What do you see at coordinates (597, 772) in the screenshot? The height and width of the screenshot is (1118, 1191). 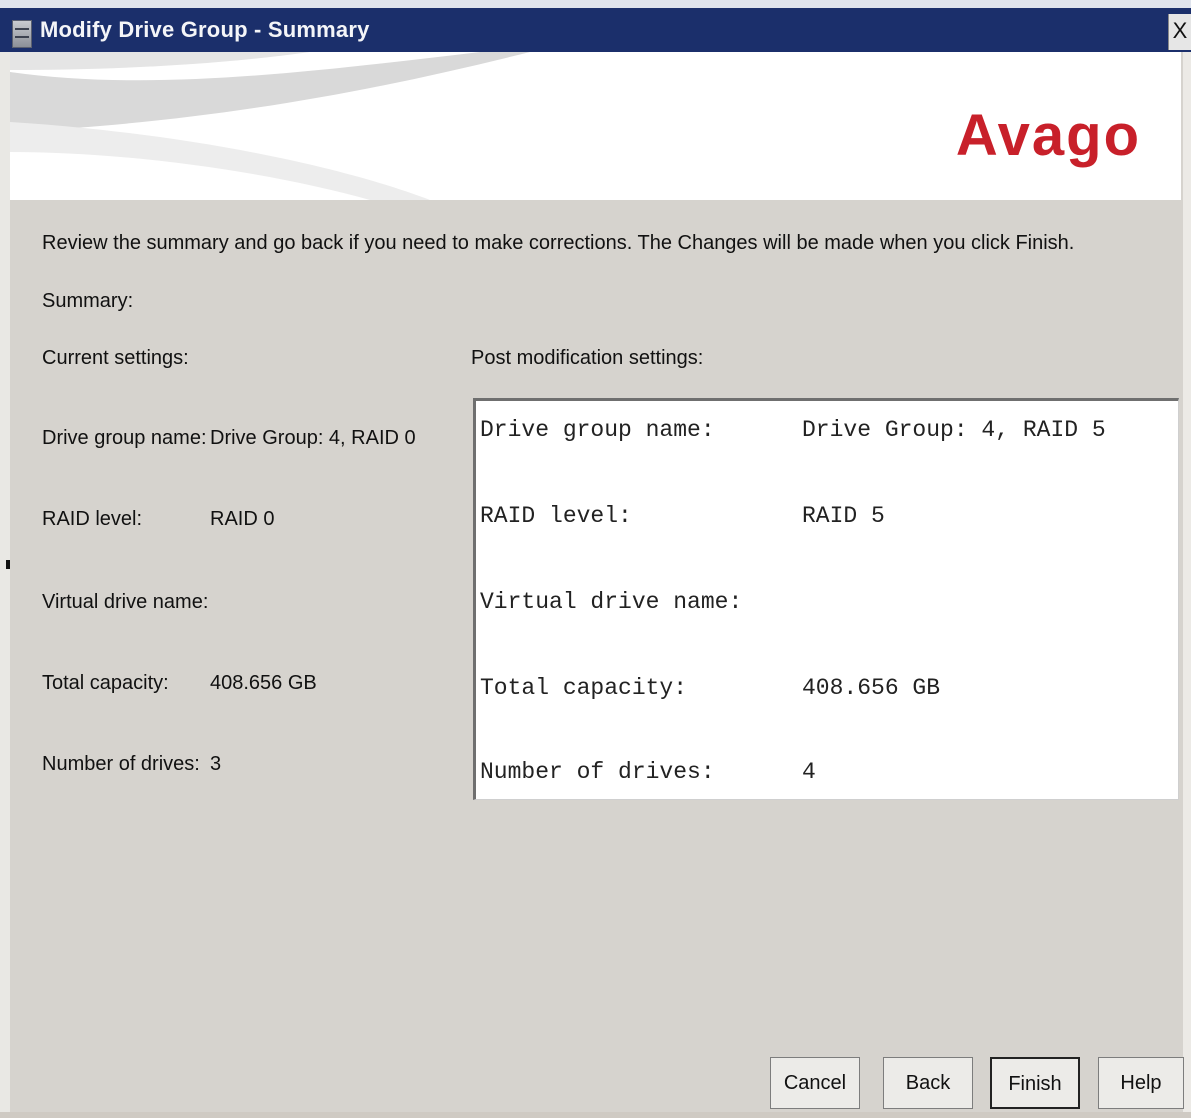 I see `post-number-of-drives-label: Number of drives:` at bounding box center [597, 772].